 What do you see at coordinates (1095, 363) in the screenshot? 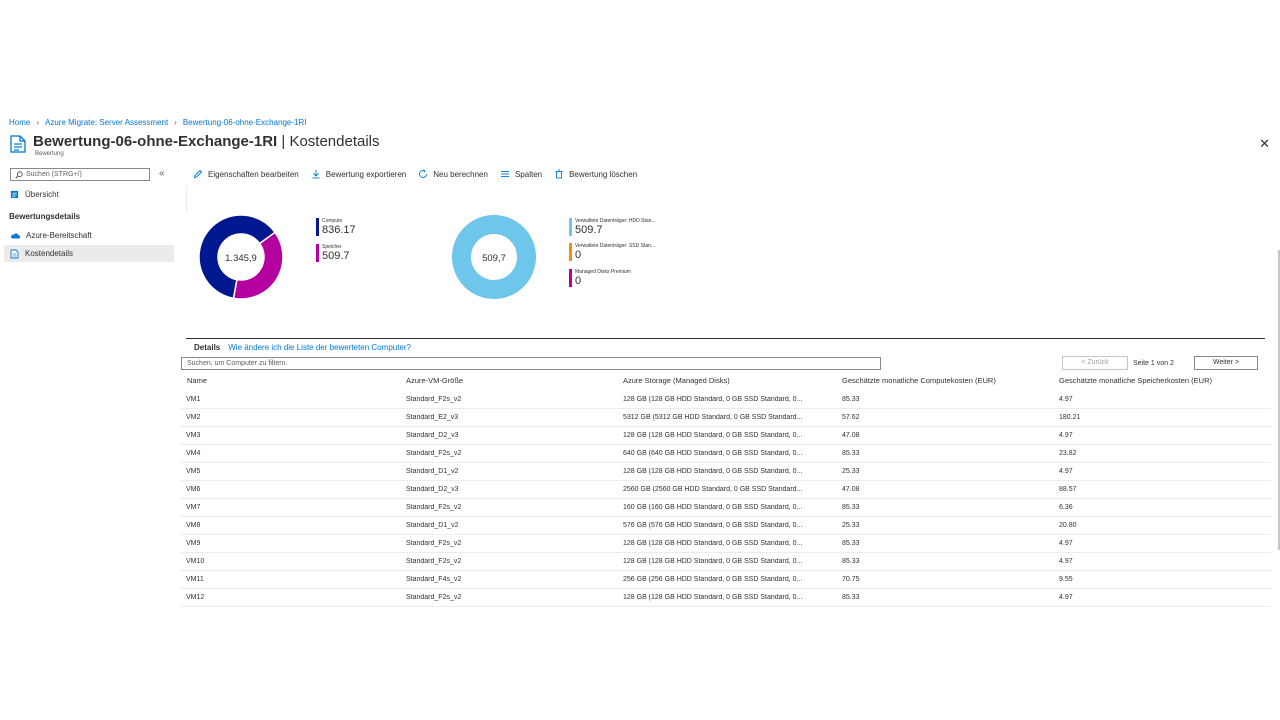
I see `previous-page-button: < Zurück` at bounding box center [1095, 363].